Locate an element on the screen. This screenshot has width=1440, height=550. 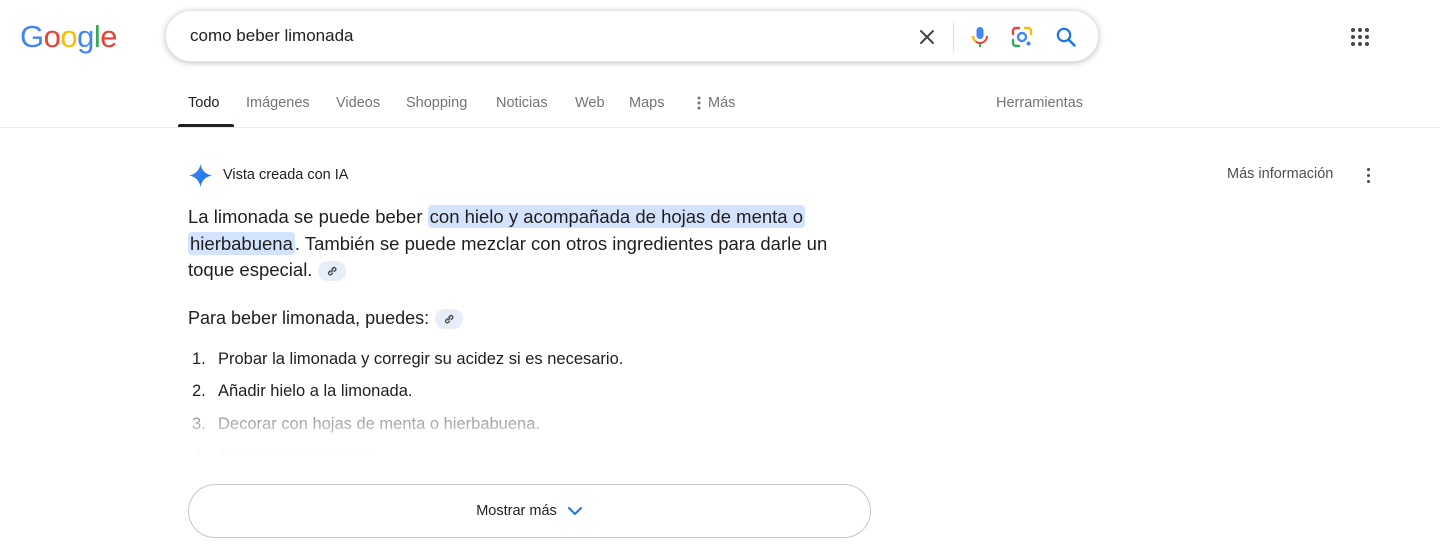
steps-heading: Para beber limonada, puedes: is located at coordinates (326, 318).